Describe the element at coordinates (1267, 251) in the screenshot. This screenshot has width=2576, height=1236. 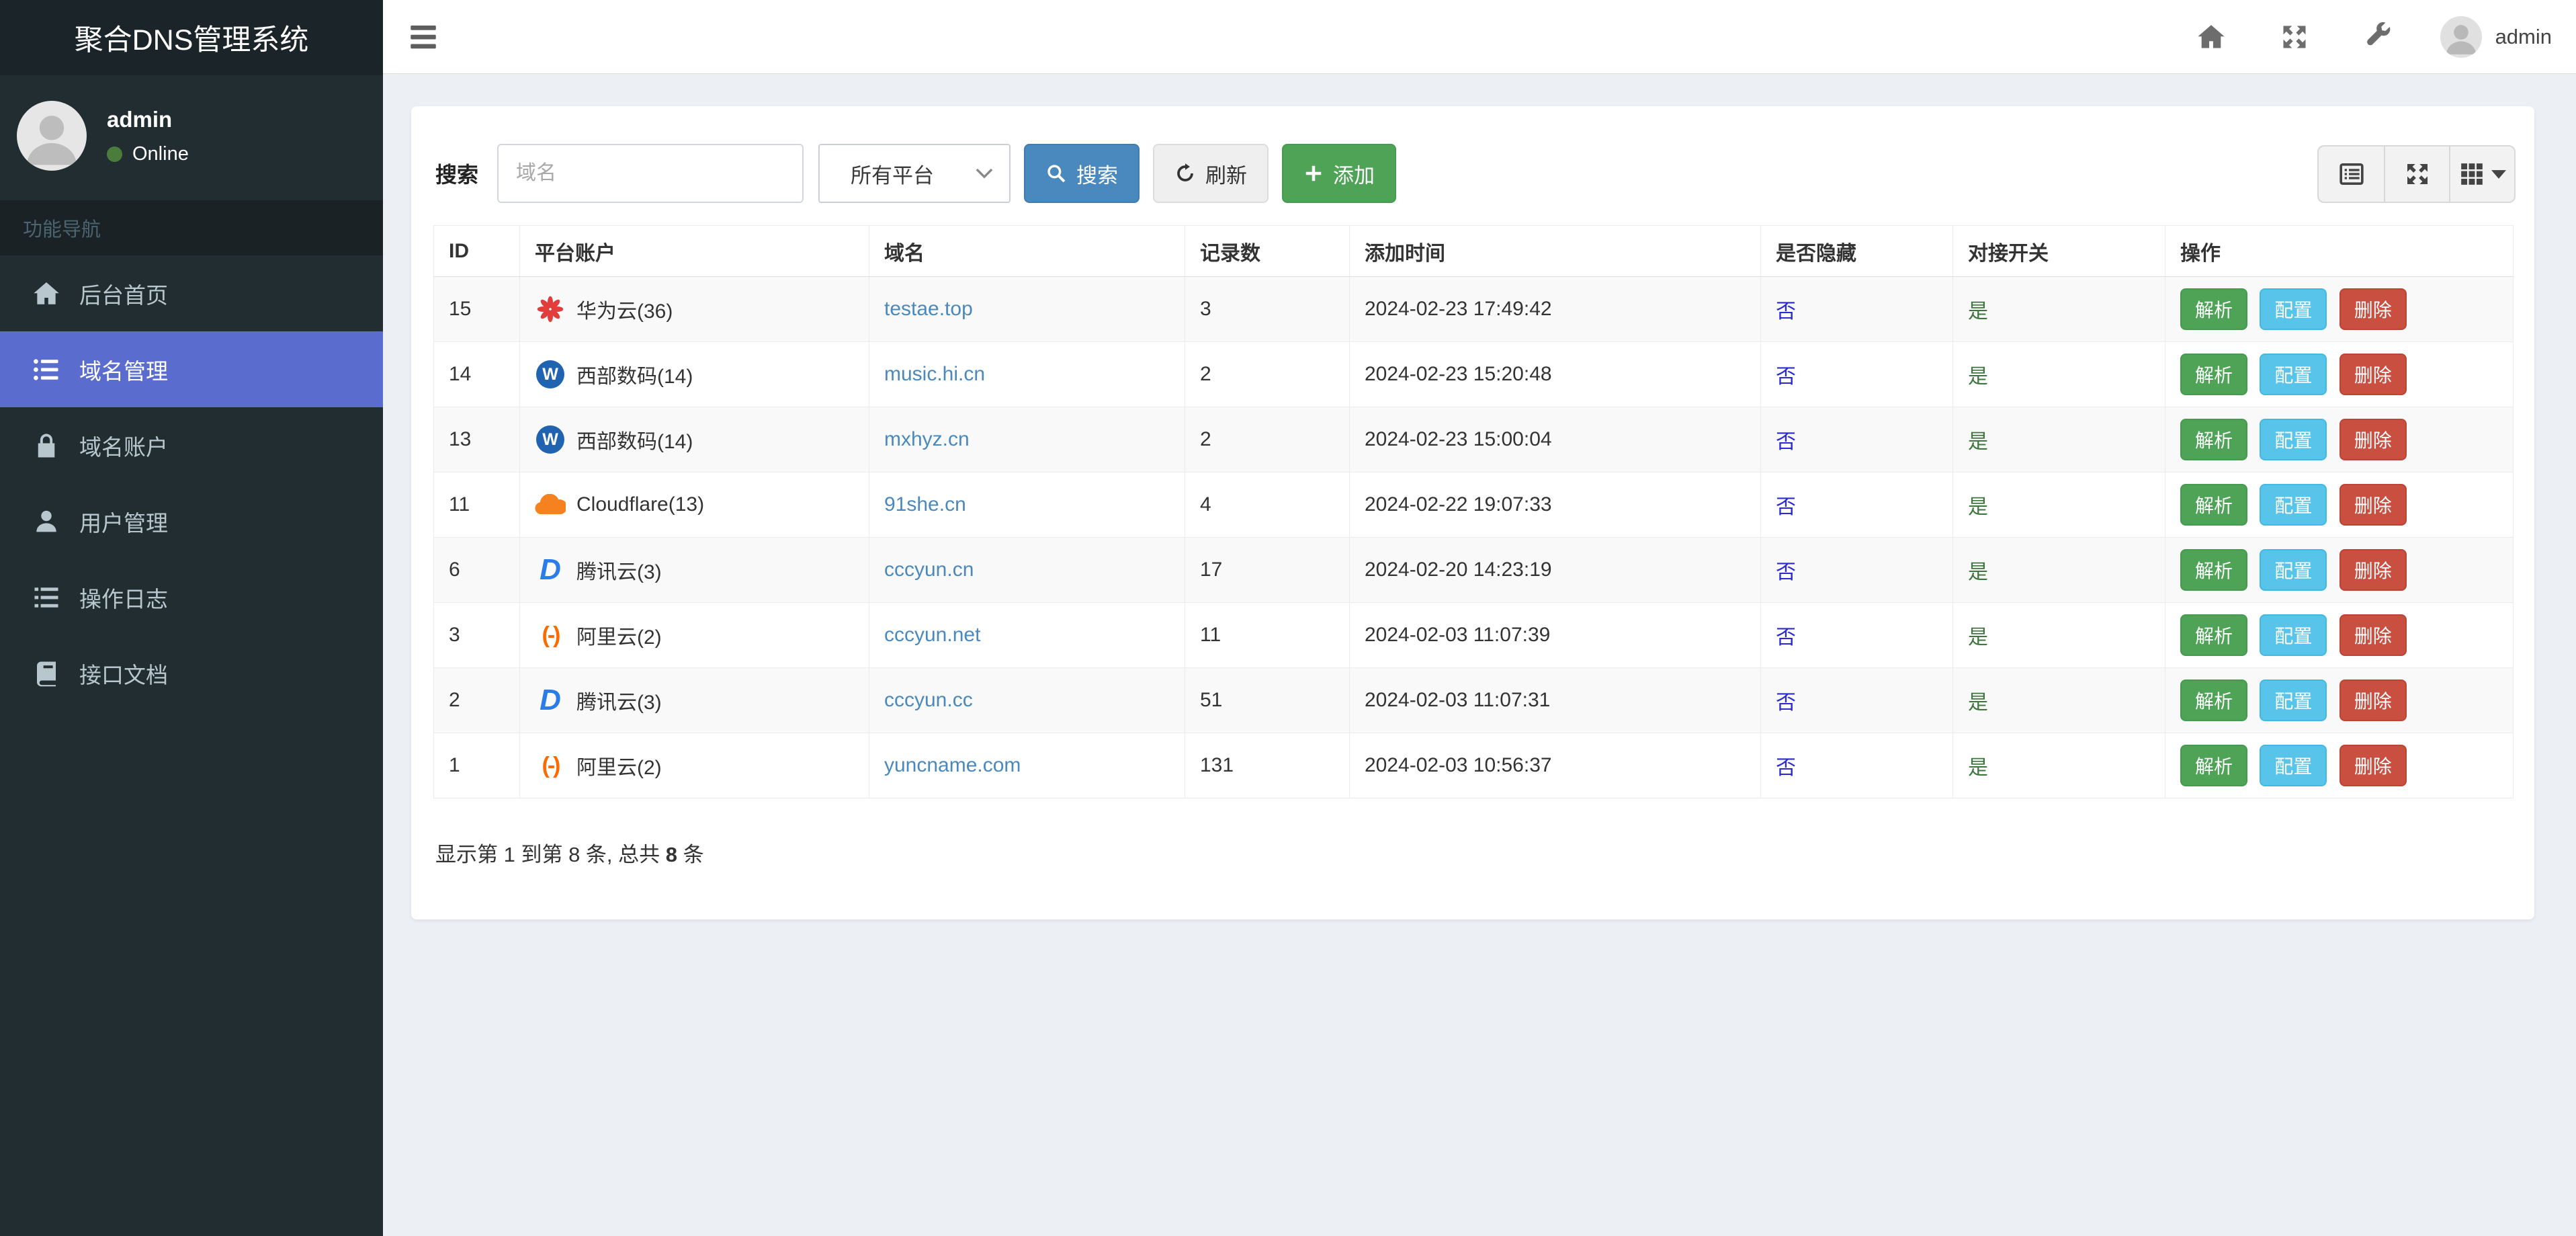
I see `col-records: 记录数` at that location.